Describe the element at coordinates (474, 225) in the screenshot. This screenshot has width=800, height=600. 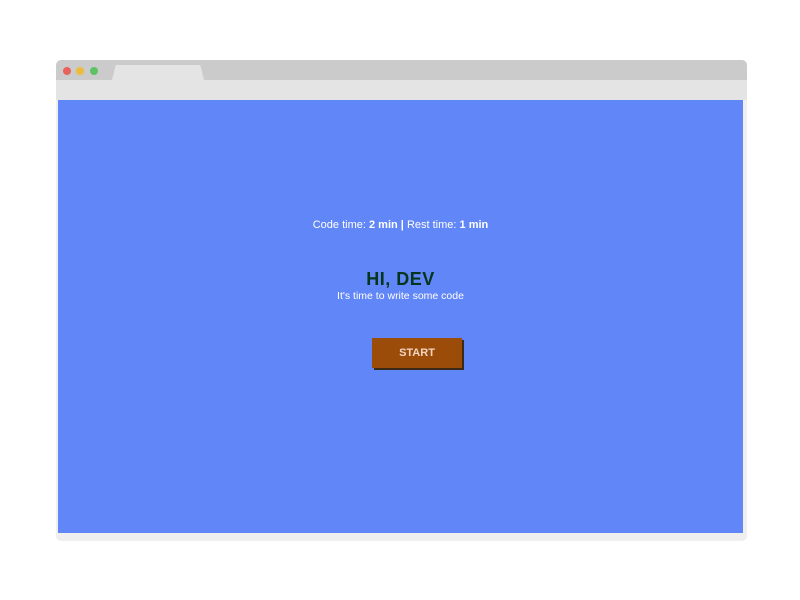
I see `rest-time-value: 1 min` at that location.